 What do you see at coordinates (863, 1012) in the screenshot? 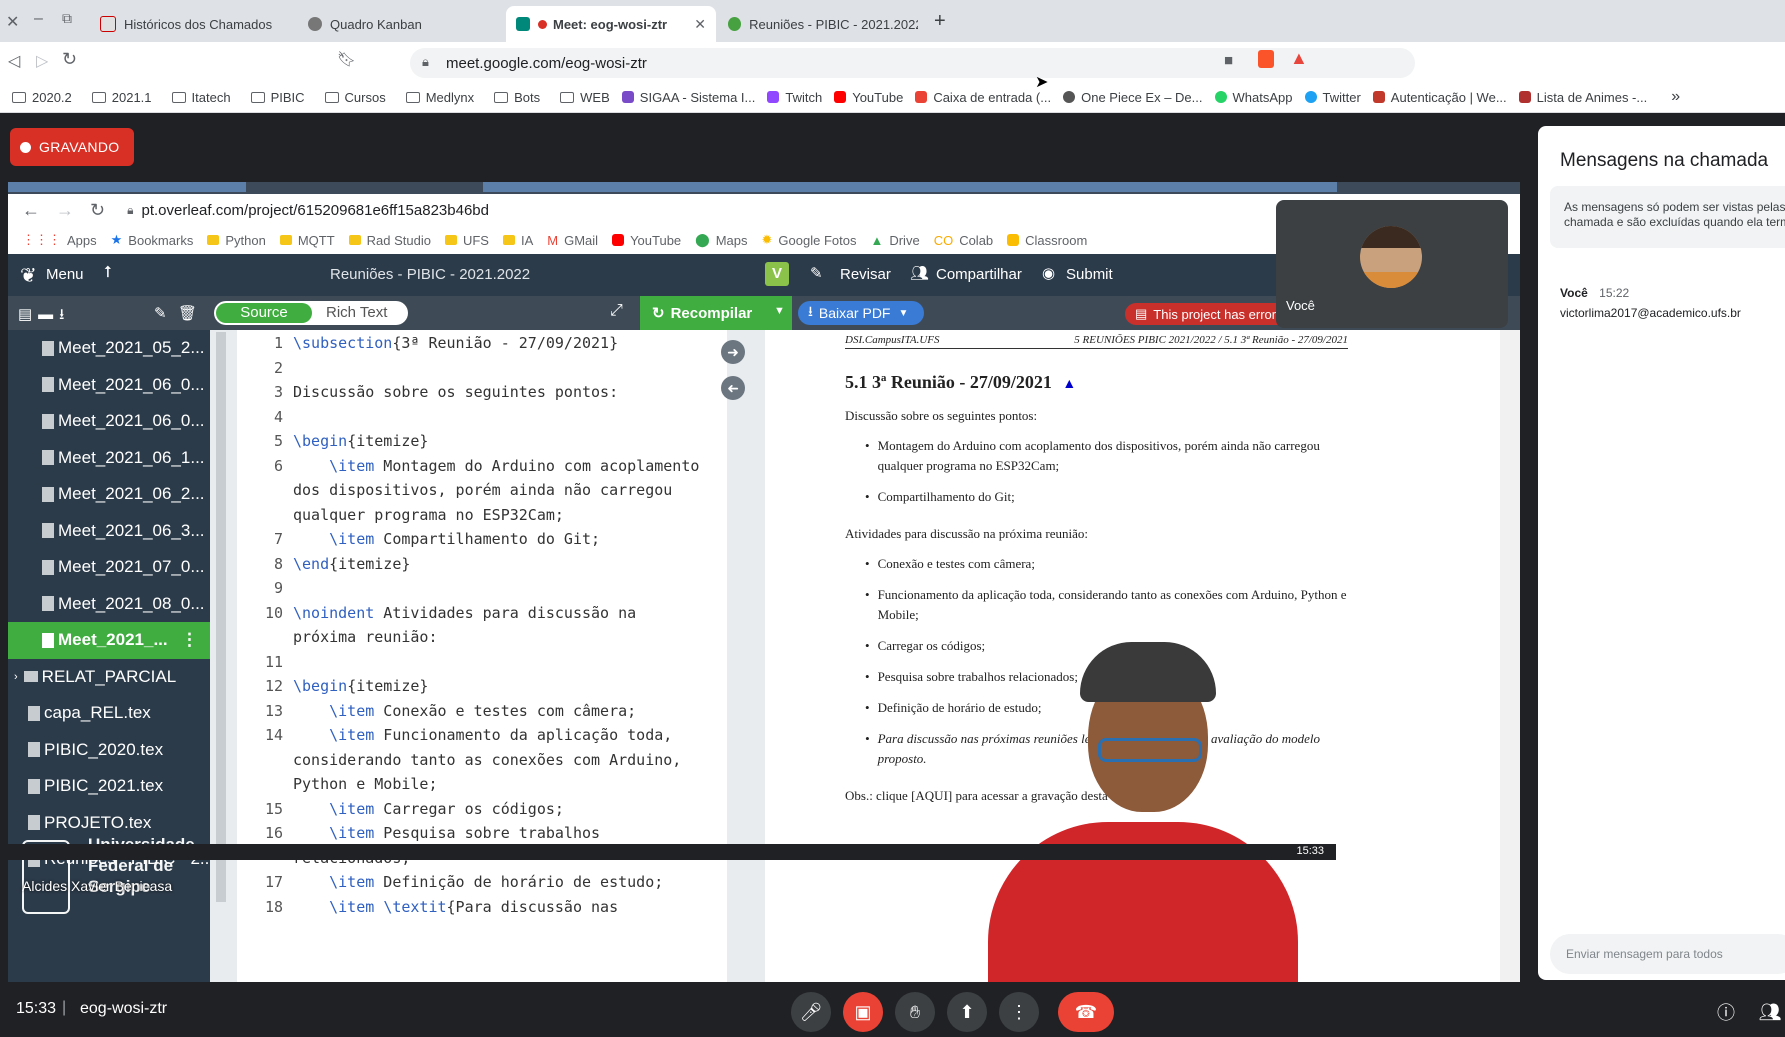
I see `camera-off-button: ▣` at bounding box center [863, 1012].